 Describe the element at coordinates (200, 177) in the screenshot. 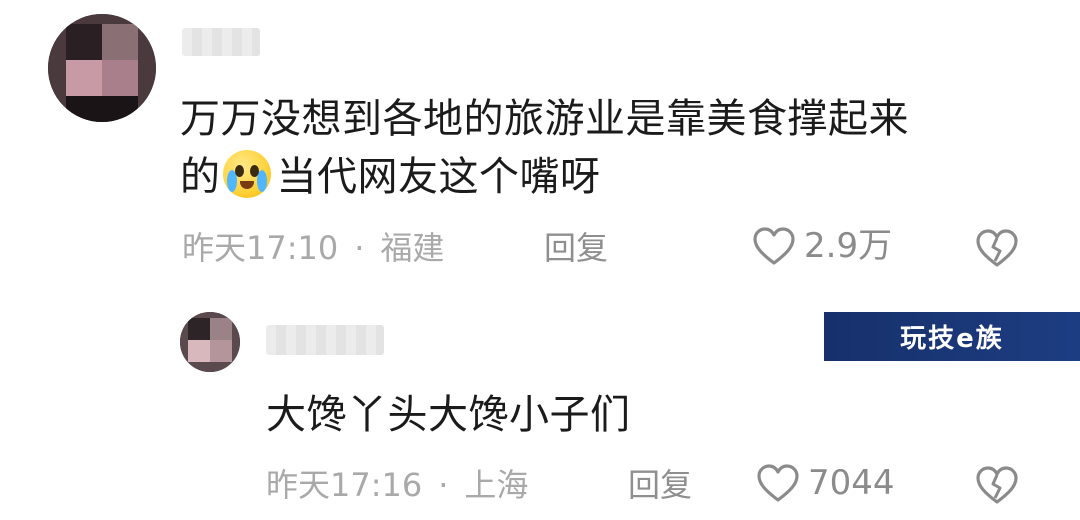

I see `comment-text-line: 的` at that location.